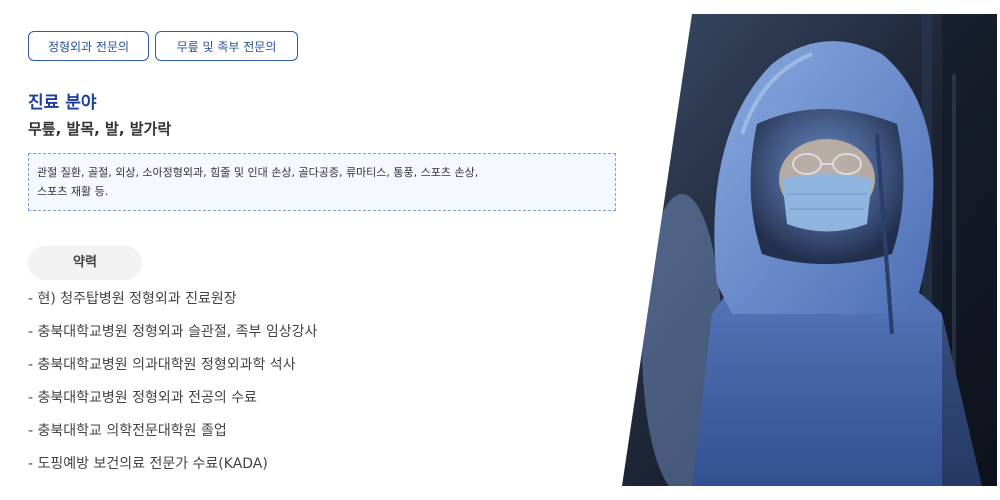 The image size is (1000, 500). I want to click on specialty-subtitle: 무릎, 발목, 발, 발가락, so click(100, 129).